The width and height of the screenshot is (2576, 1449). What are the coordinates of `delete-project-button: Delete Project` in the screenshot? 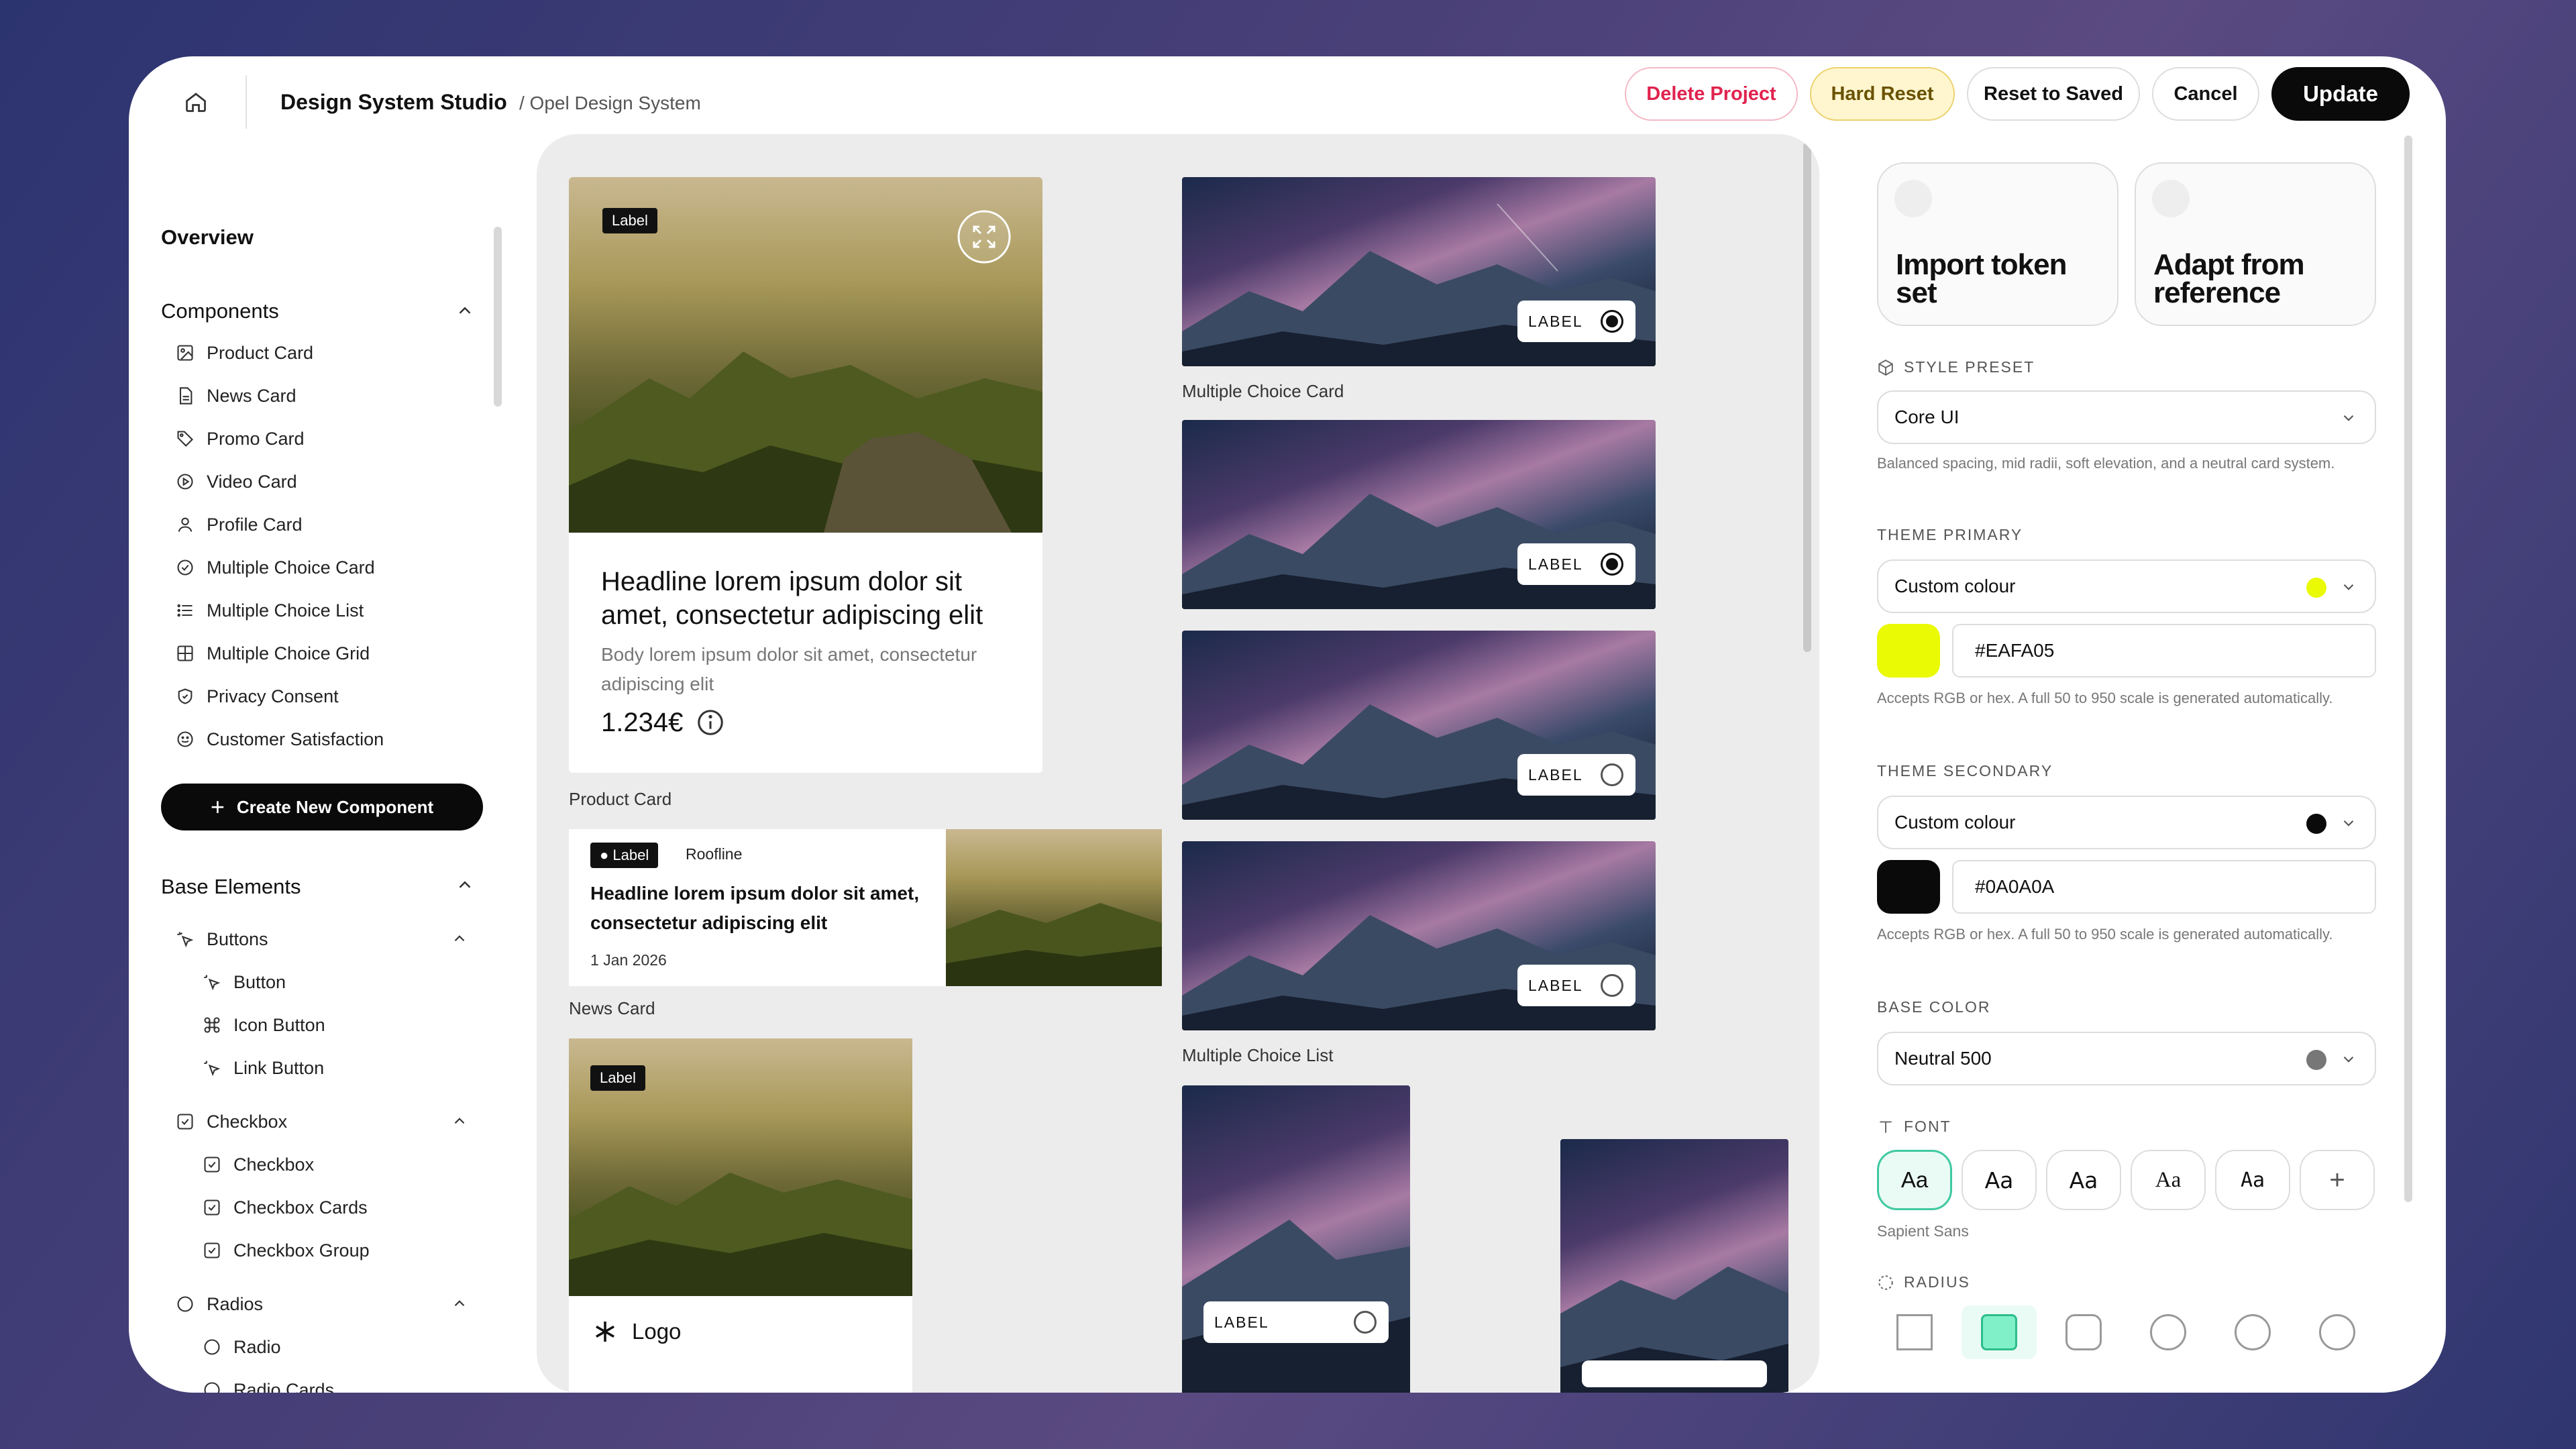 It's located at (1711, 94).